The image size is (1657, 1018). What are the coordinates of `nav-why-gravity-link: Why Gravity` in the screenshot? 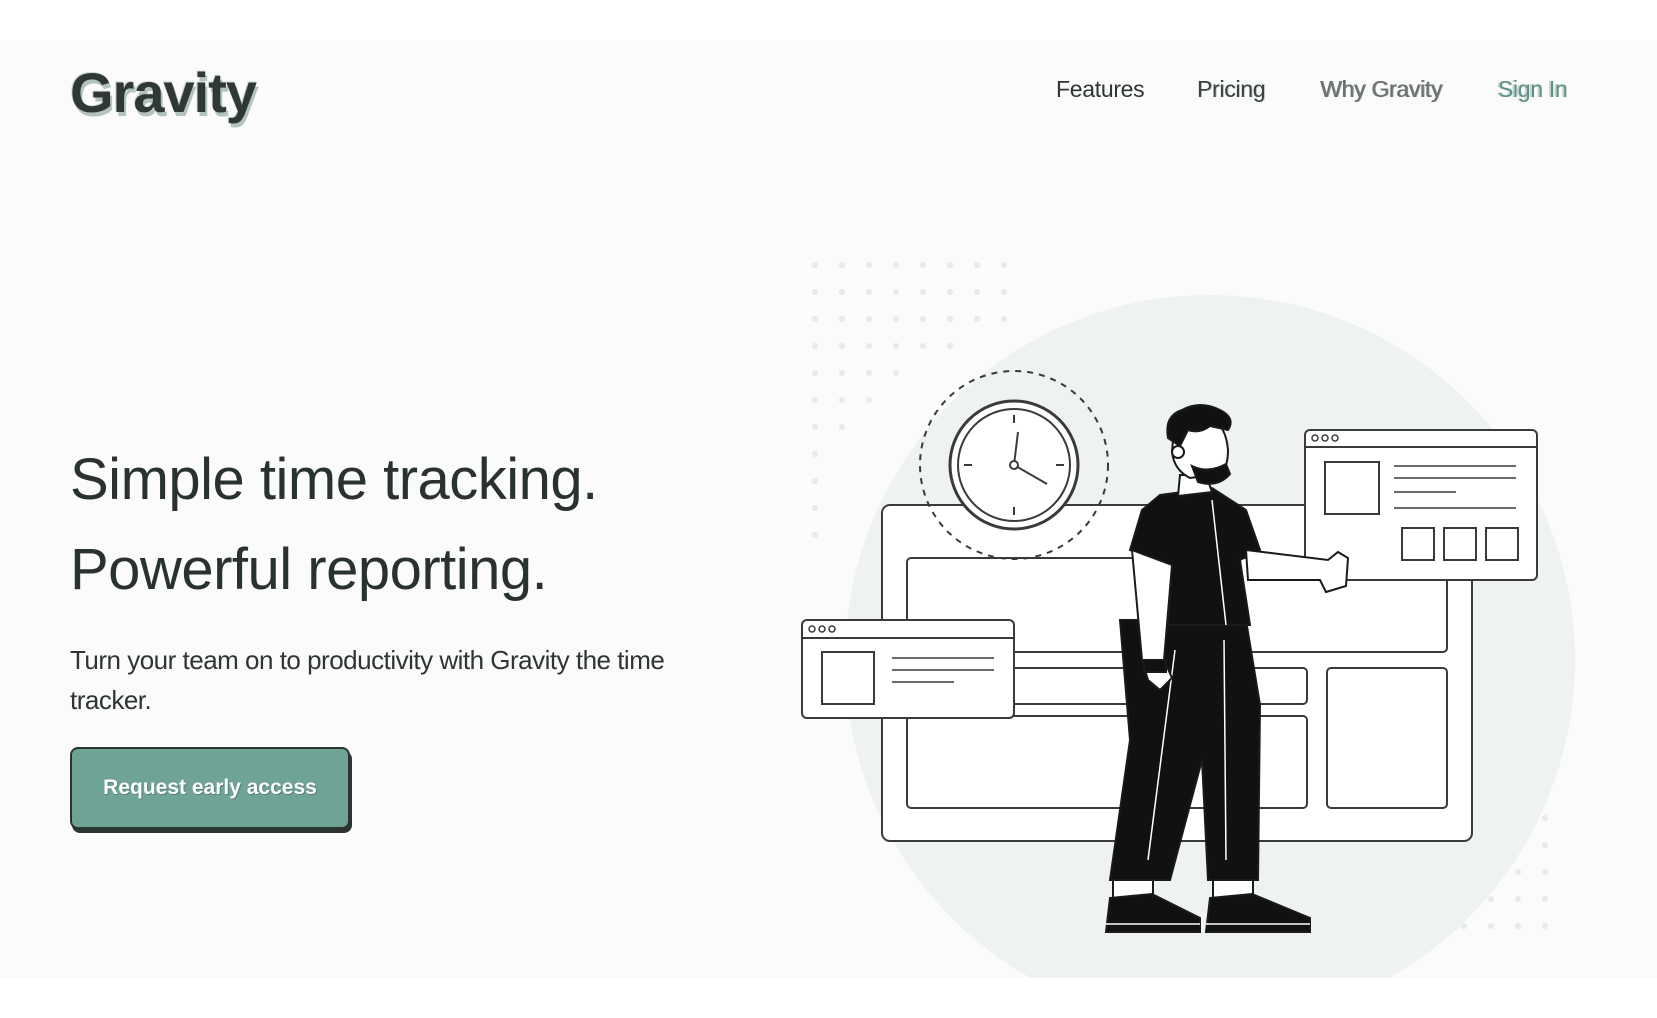 It's located at (1381, 89).